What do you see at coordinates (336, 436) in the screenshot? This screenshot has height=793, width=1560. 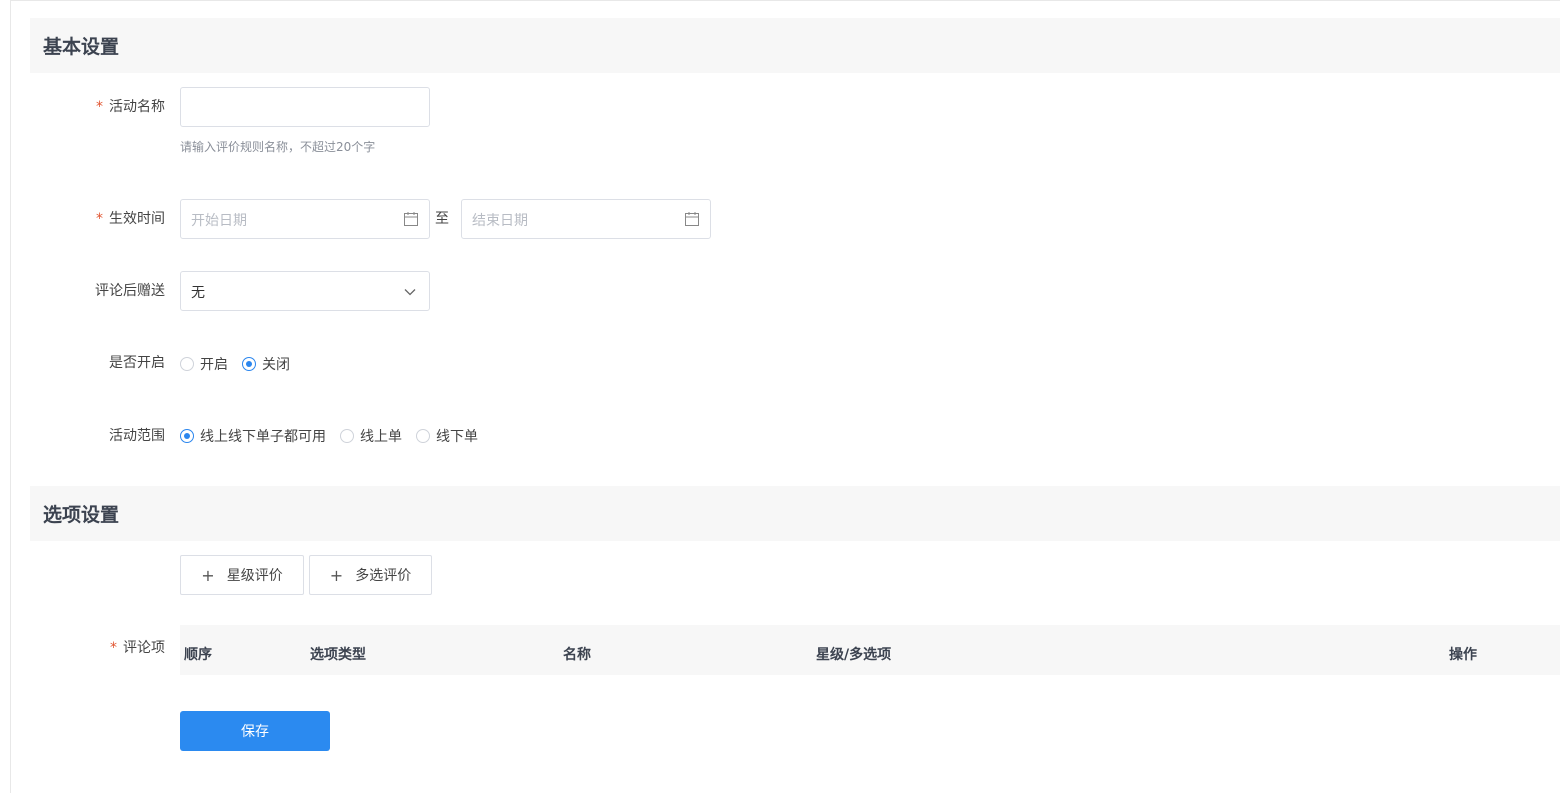 I see `scope-radio-group: 线上线下单子都可用 线上单 线下单` at bounding box center [336, 436].